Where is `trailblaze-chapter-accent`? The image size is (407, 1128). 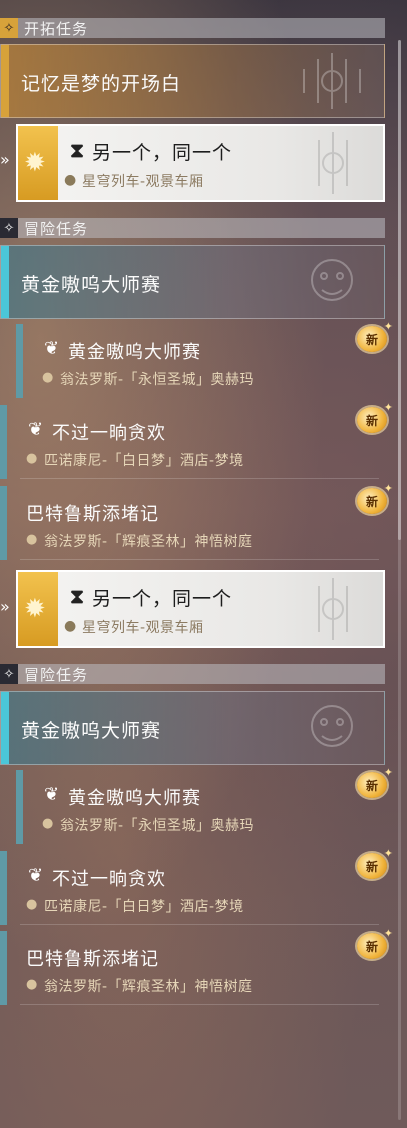 trailblaze-chapter-accent is located at coordinates (5, 81).